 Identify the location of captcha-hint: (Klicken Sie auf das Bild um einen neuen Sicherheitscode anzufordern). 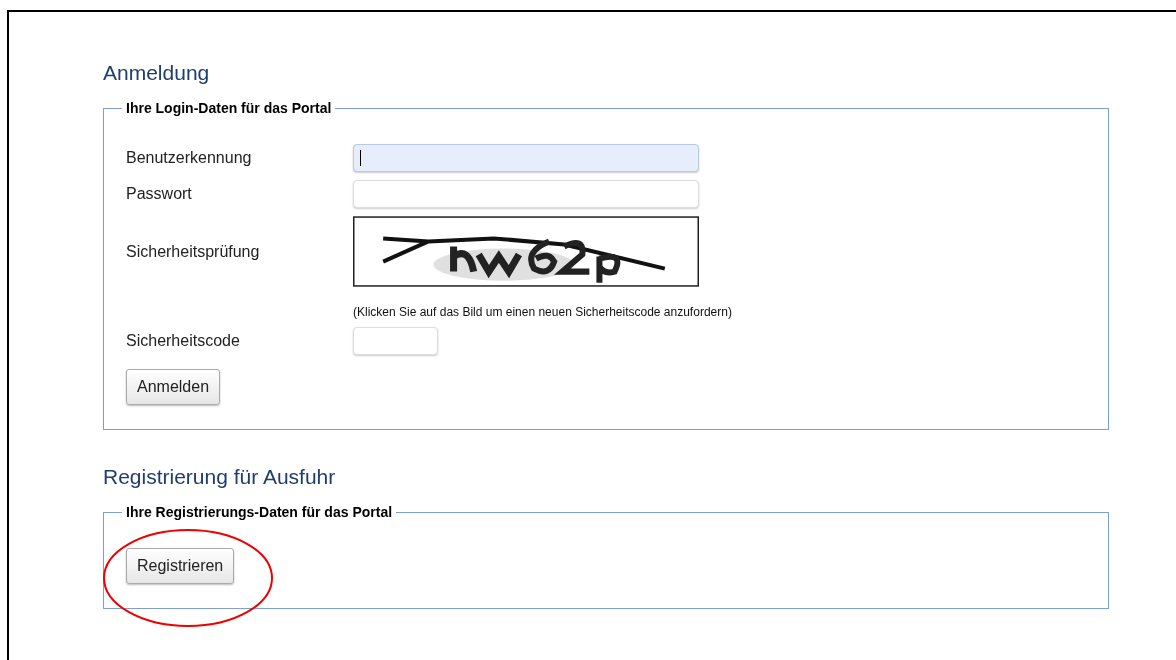
(543, 312).